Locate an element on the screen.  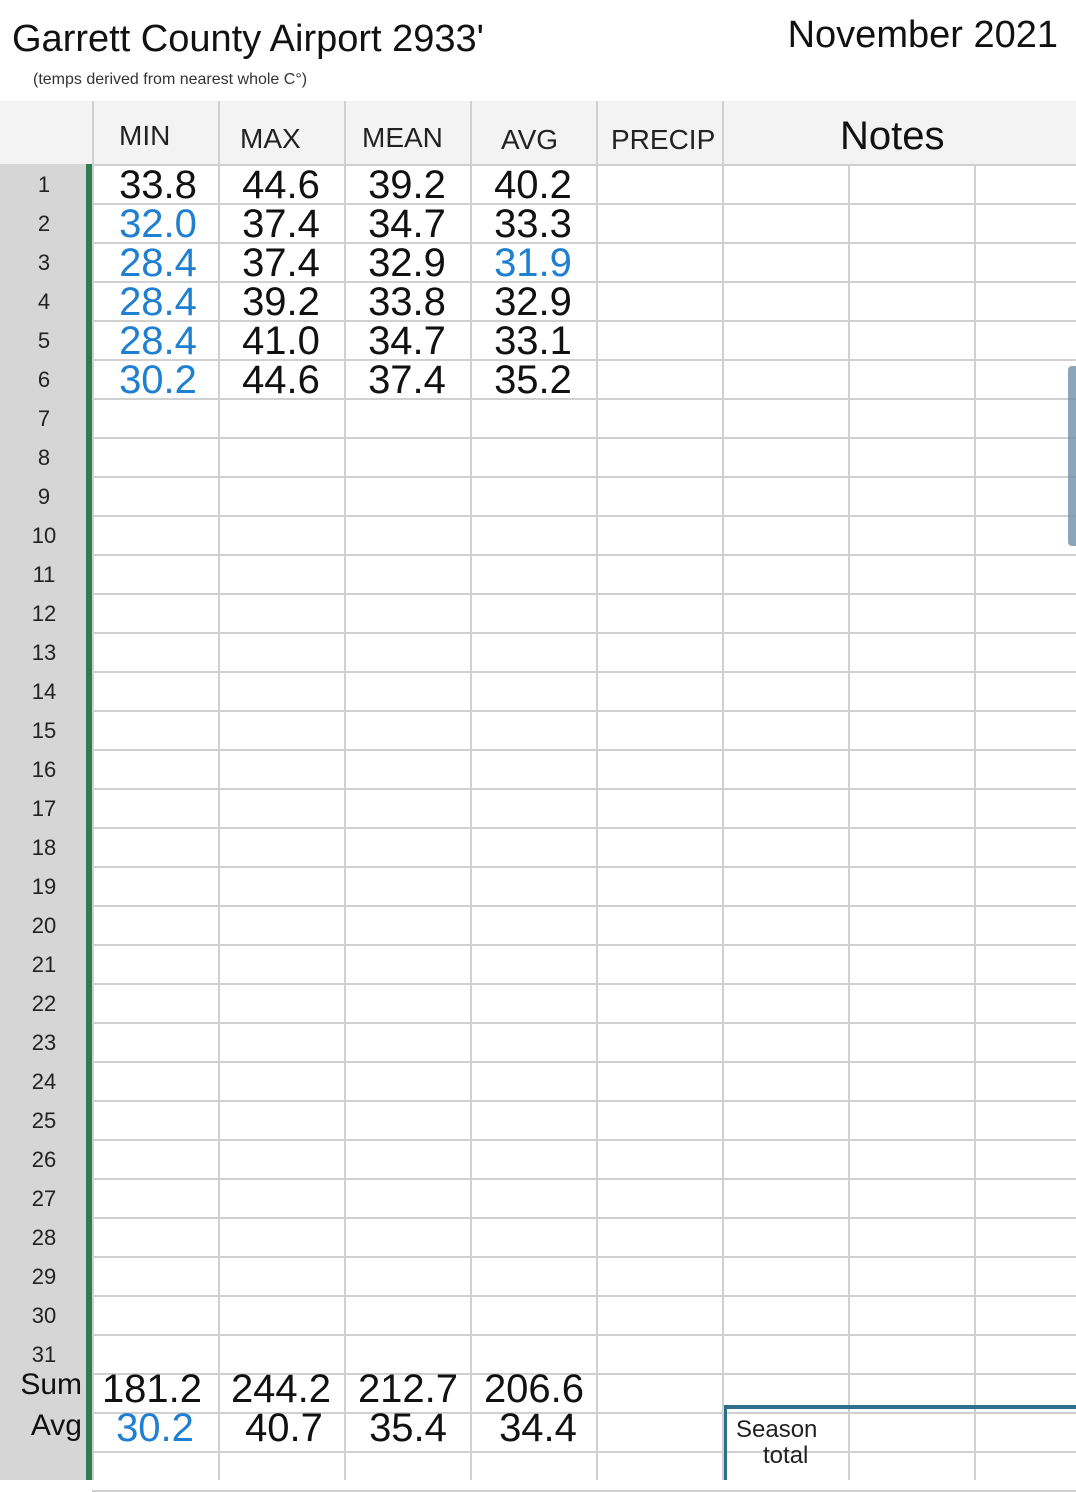
cell-max-day-1: 44.6 is located at coordinates (281, 185).